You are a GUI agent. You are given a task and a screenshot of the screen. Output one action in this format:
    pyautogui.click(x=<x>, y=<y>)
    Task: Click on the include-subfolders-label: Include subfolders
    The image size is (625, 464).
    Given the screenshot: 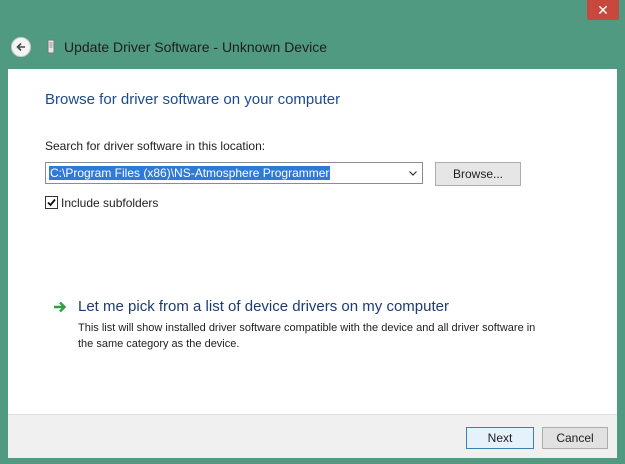 What is the action you would take?
    pyautogui.click(x=109, y=203)
    